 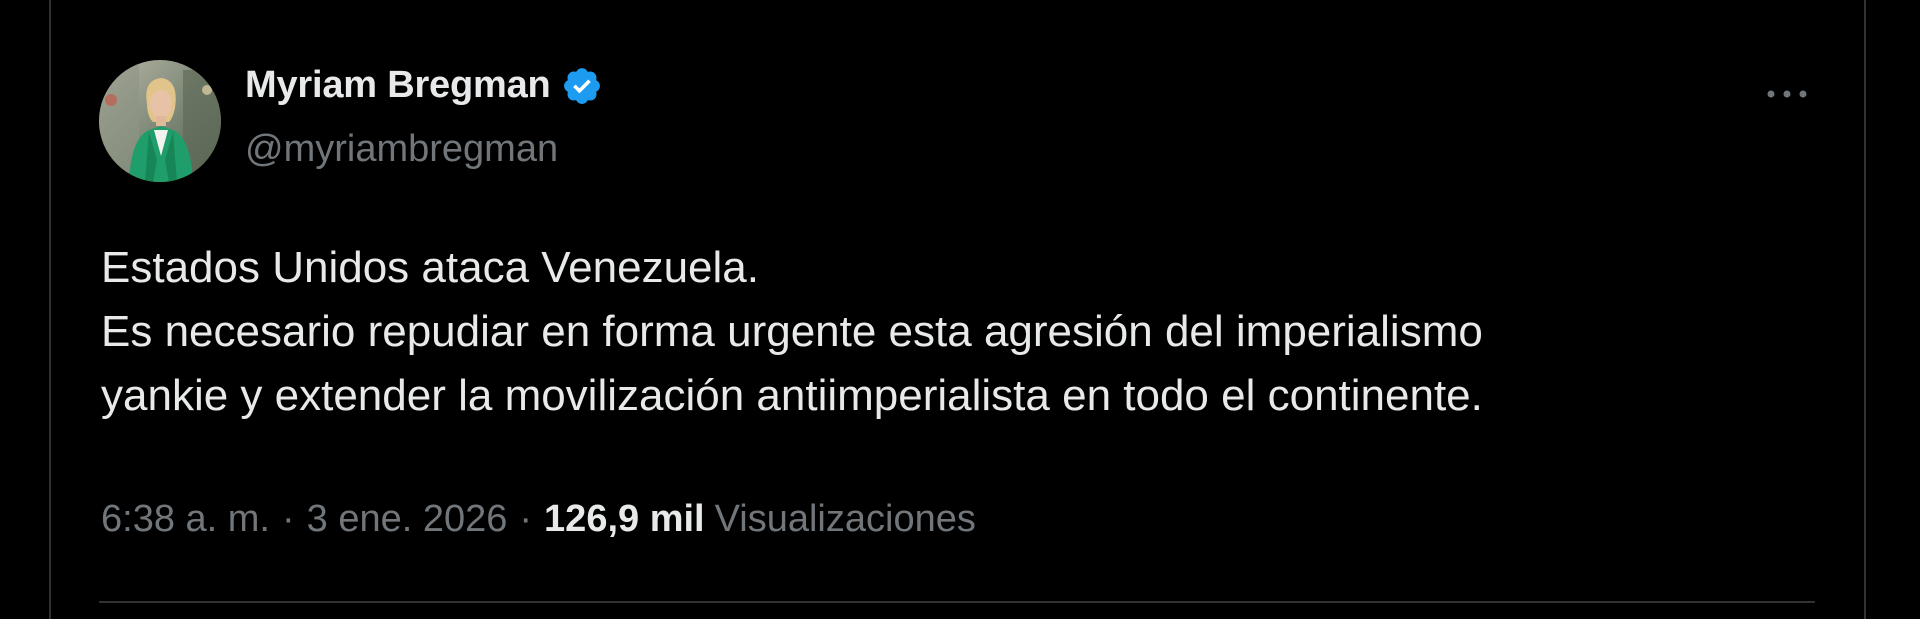 What do you see at coordinates (398, 85) in the screenshot?
I see `author-display-name: Myriam Bregman` at bounding box center [398, 85].